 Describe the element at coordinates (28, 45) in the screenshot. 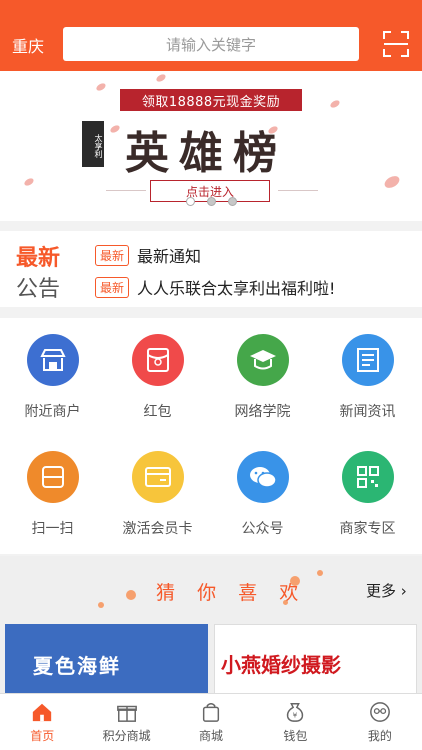

I see `city-selector: 重庆` at that location.